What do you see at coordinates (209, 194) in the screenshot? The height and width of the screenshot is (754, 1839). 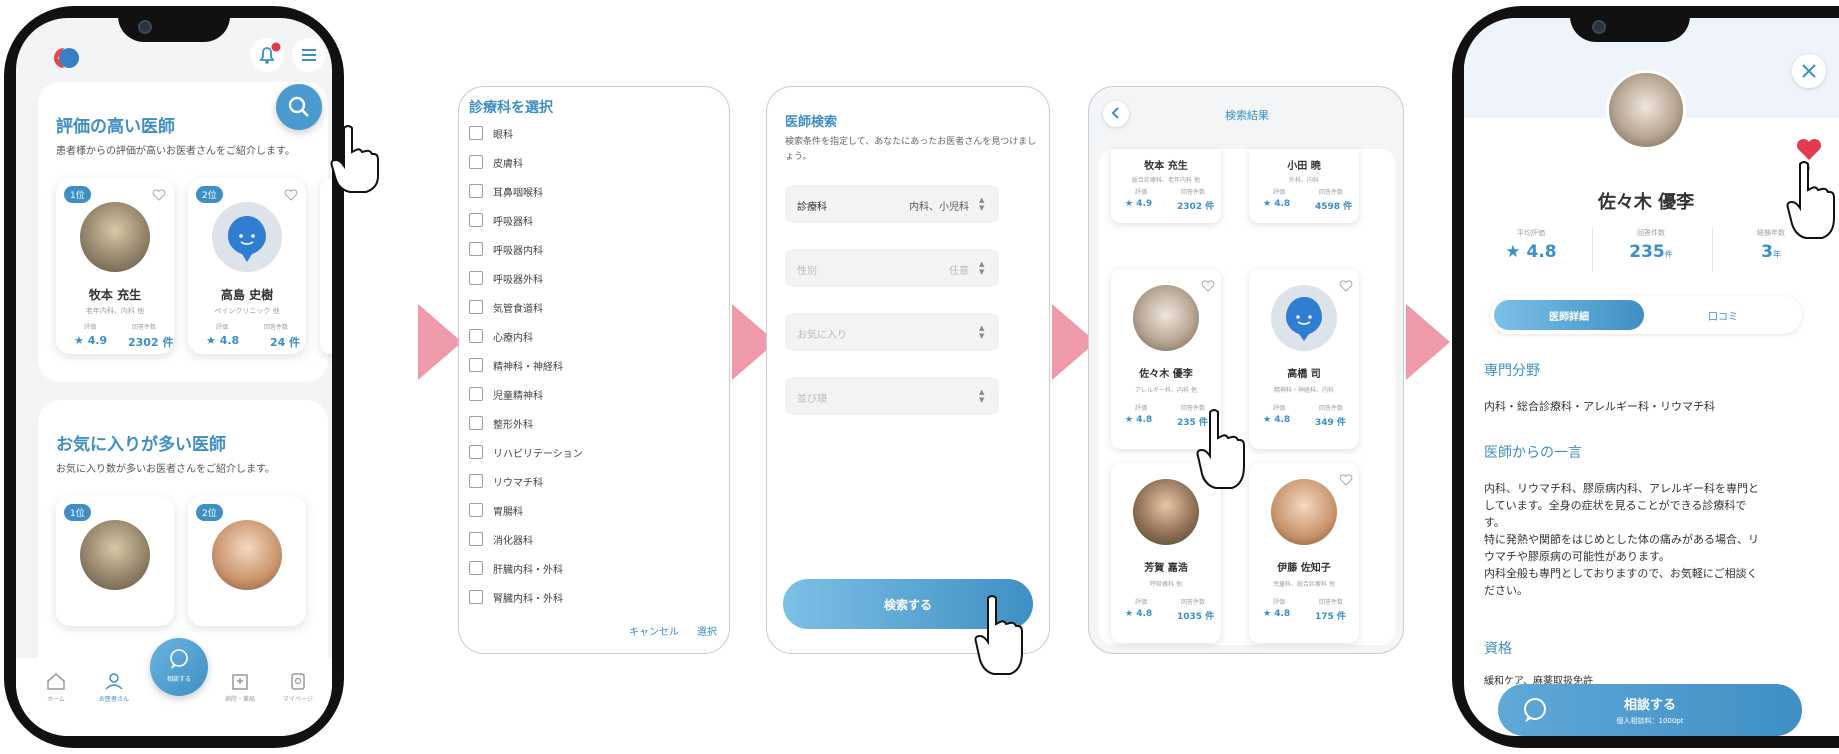 I see `rank-badge: 2位` at bounding box center [209, 194].